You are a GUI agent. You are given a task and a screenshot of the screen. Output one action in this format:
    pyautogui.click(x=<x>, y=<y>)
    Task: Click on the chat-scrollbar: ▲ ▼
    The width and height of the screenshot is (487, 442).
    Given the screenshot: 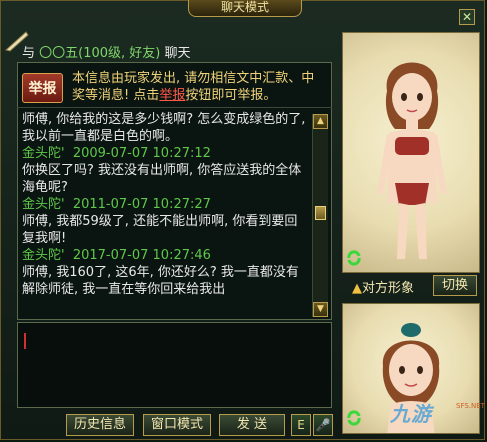 What is the action you would take?
    pyautogui.click(x=320, y=215)
    